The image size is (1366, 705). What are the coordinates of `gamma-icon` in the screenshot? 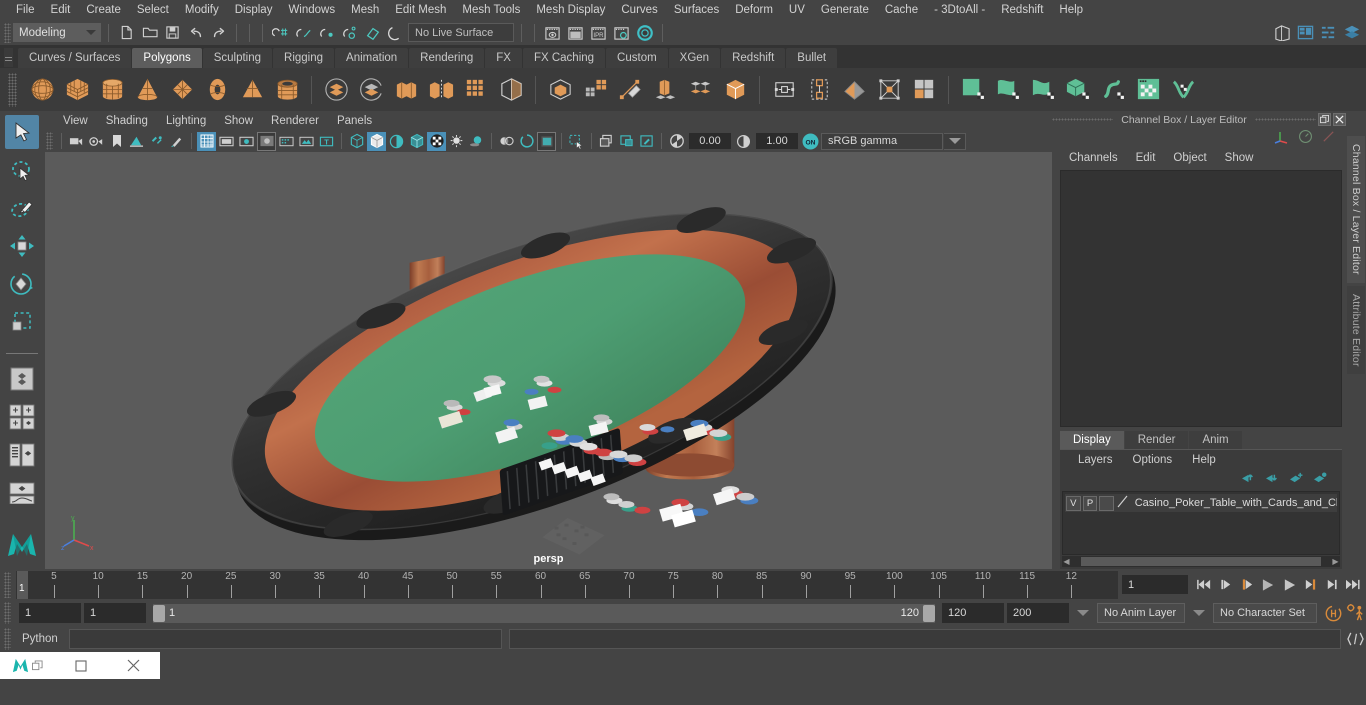 It's located at (743, 141).